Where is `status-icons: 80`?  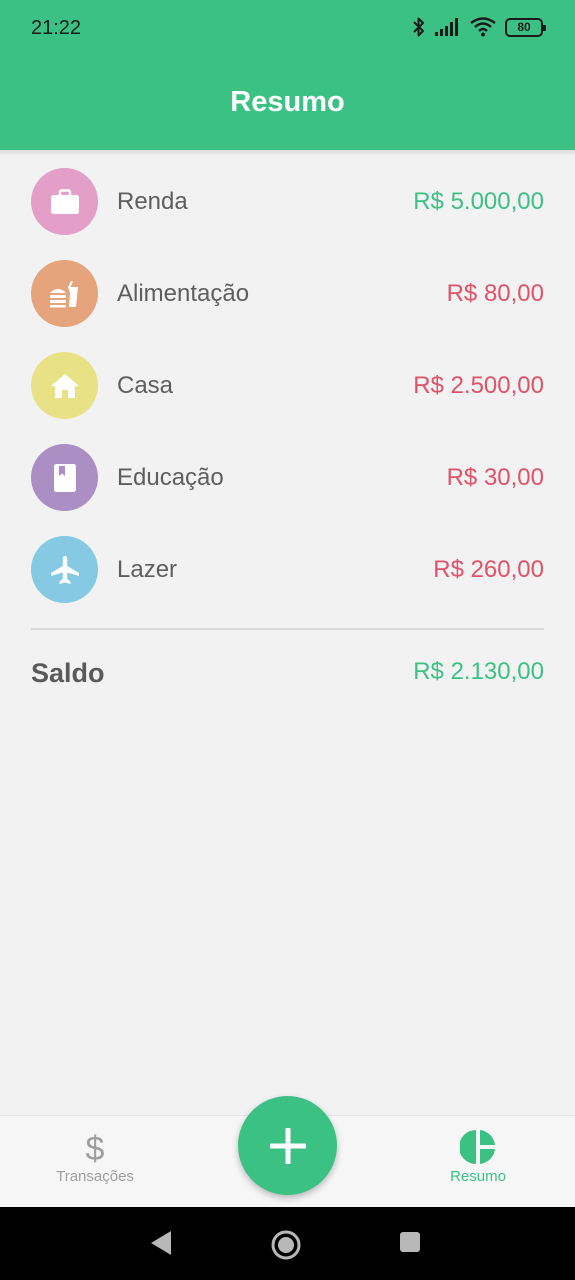 status-icons: 80 is located at coordinates (479, 27).